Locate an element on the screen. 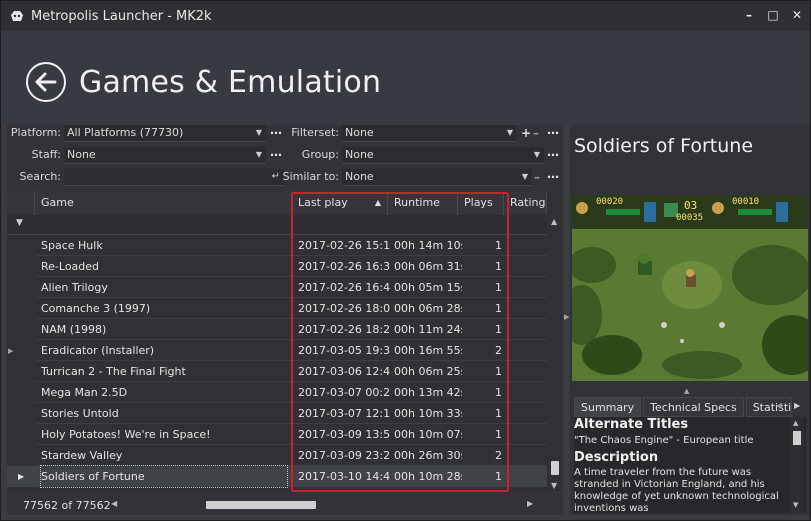 The height and width of the screenshot is (521, 811). cell-game: Turrican 2 - The Final Fight is located at coordinates (113, 371).